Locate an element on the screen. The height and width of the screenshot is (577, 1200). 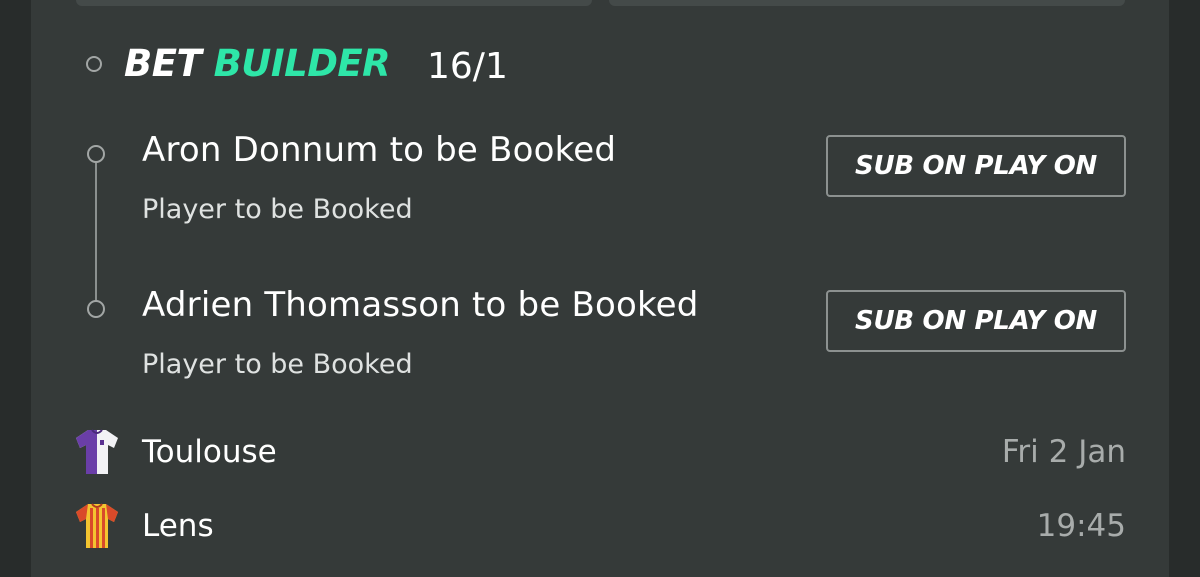
legs-connector-line is located at coordinates (96, 233).